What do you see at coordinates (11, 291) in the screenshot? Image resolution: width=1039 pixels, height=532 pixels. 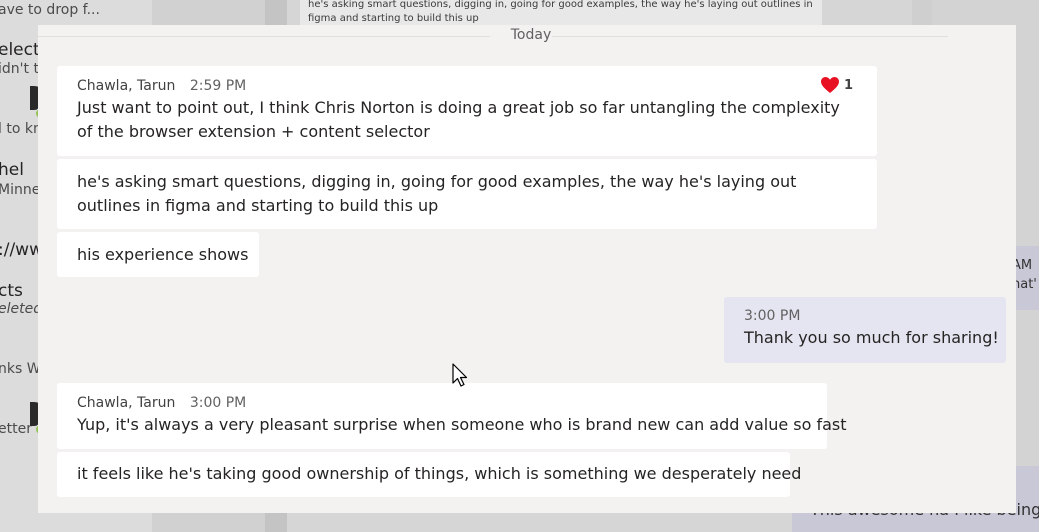 I see `bg-text: cts` at bounding box center [11, 291].